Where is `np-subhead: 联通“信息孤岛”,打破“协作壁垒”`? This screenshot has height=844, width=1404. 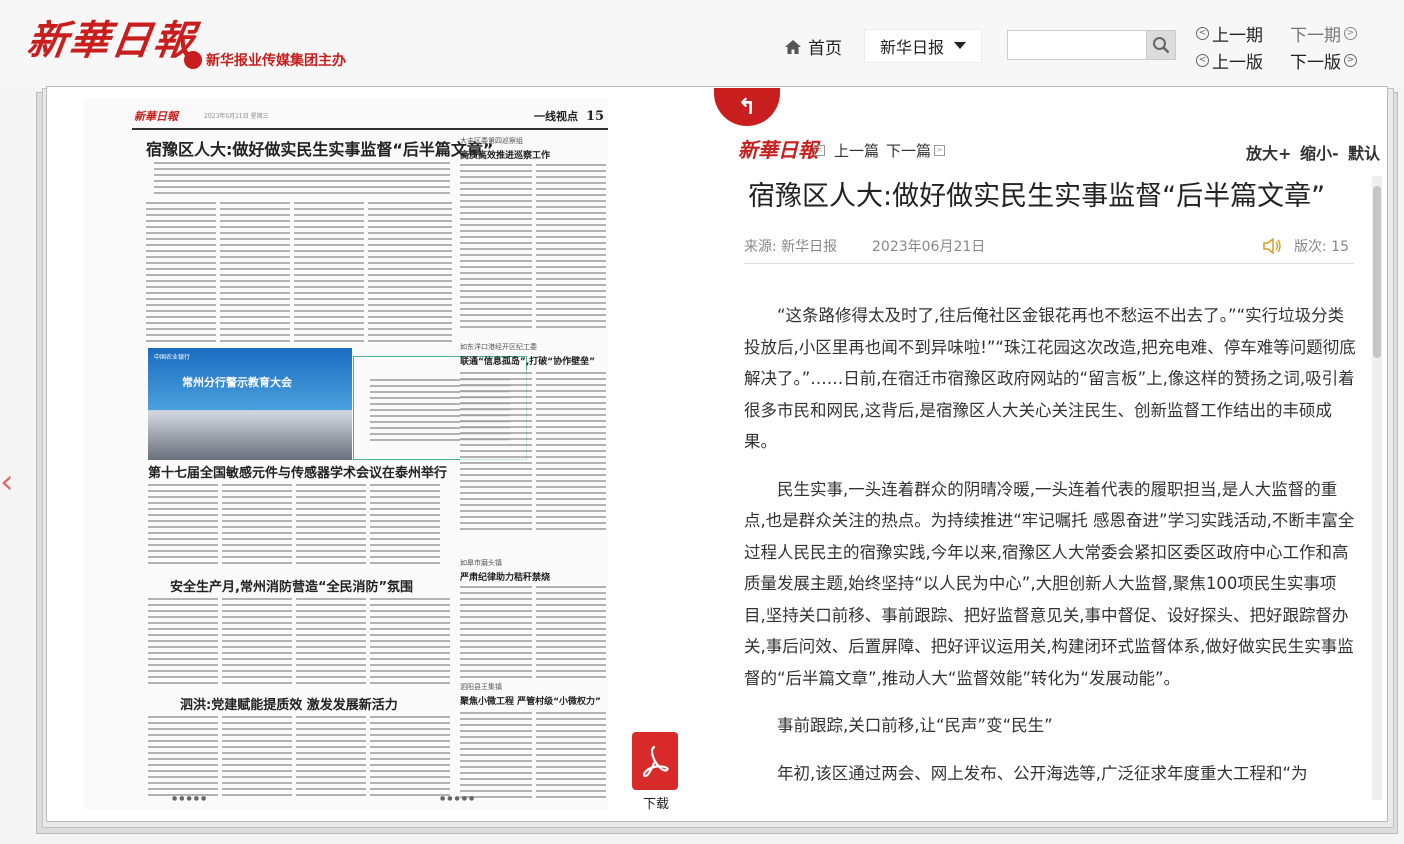 np-subhead: 联通“信息孤岛”,打破“协作壁垒” is located at coordinates (527, 360).